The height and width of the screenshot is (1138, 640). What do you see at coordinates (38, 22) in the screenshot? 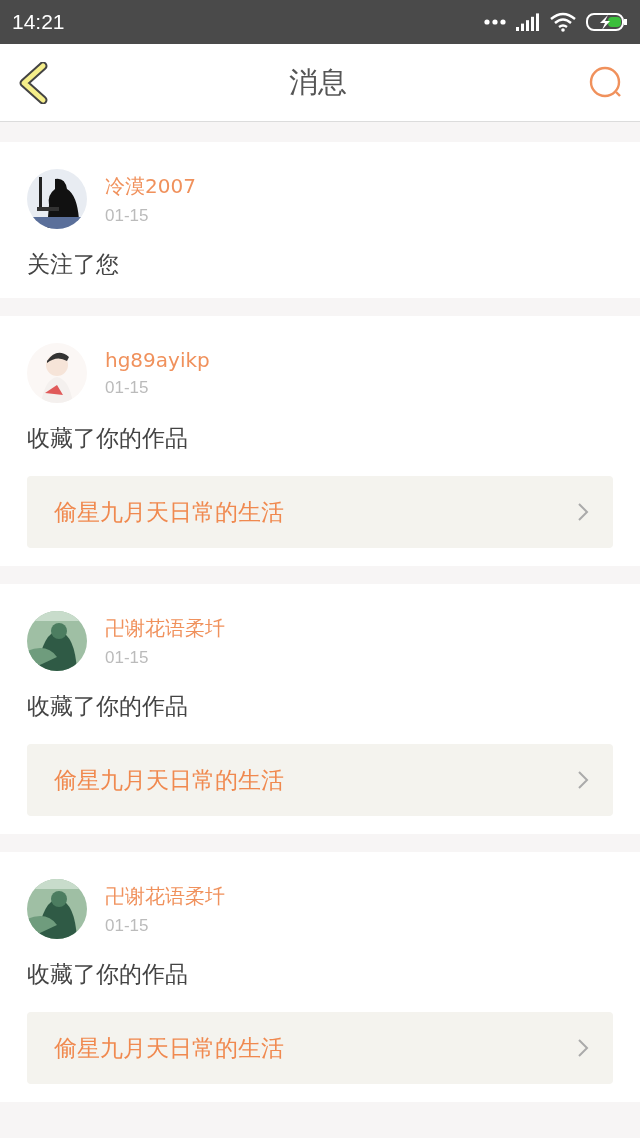
I see `status-time: 14:21` at bounding box center [38, 22].